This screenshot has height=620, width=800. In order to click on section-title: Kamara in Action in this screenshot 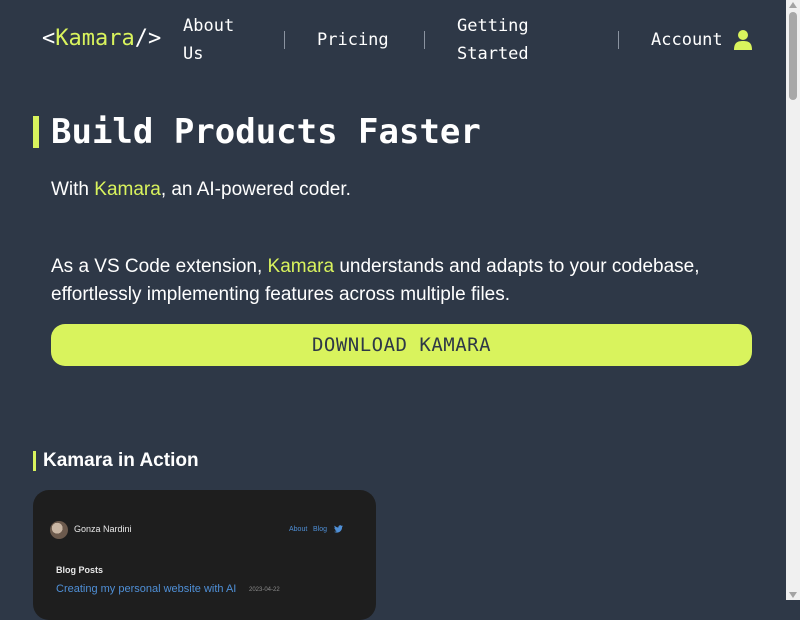, I will do `click(121, 460)`.